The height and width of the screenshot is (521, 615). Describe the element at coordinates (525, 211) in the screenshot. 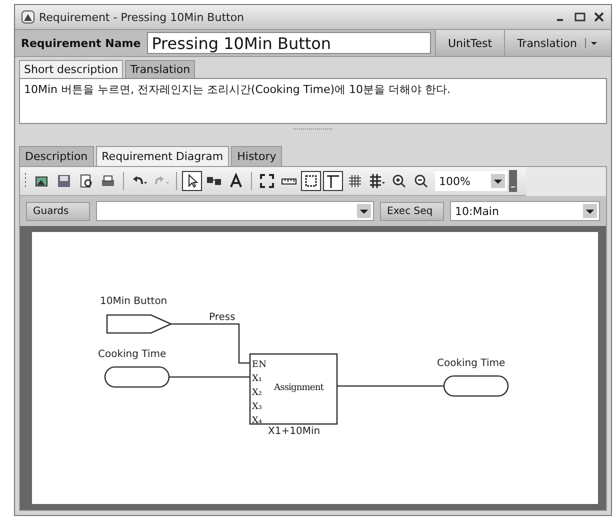

I see `exec-seq-dropdown: 10:Main` at that location.